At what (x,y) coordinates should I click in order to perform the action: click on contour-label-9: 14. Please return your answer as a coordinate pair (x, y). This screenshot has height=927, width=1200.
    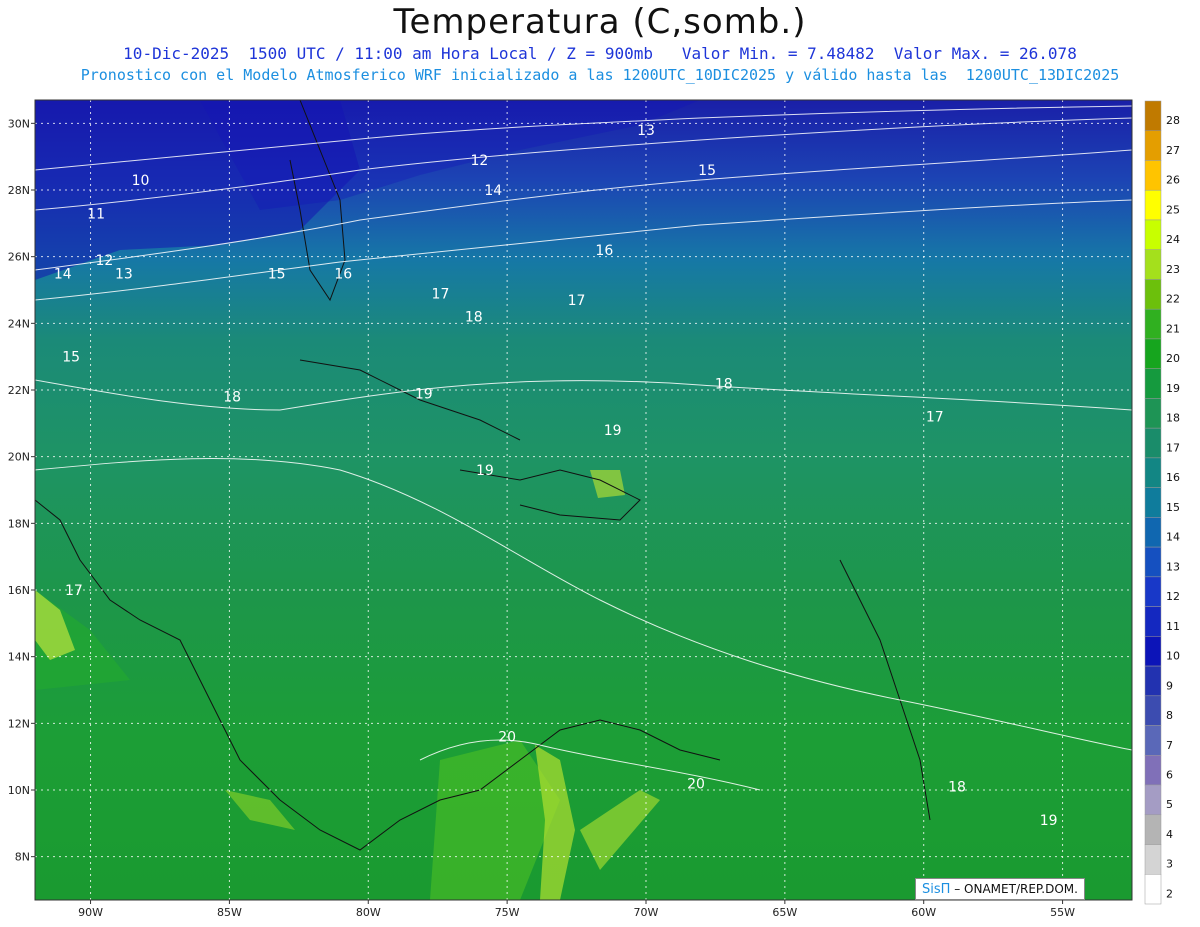
    Looking at the image, I should click on (63, 274).